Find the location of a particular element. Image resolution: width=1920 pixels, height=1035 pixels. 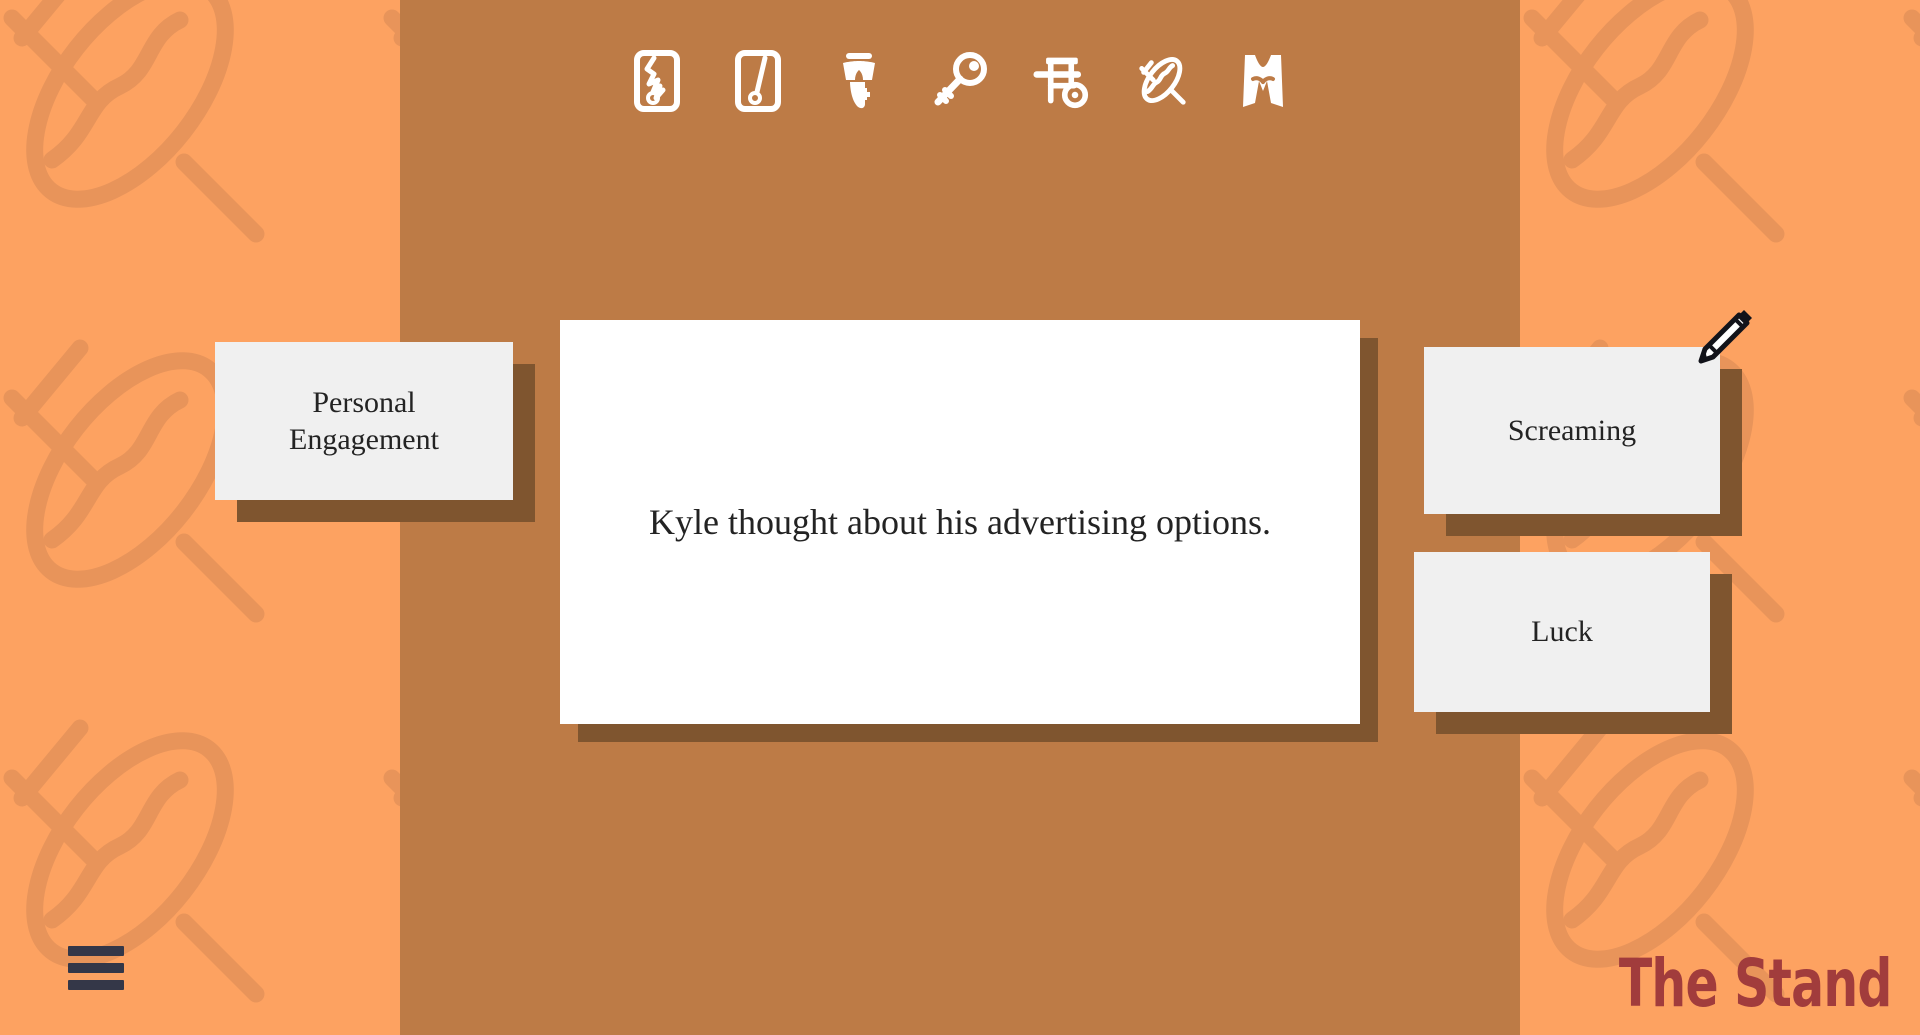

option-card-personal-engagement: Personal Engagement is located at coordinates (375, 432).